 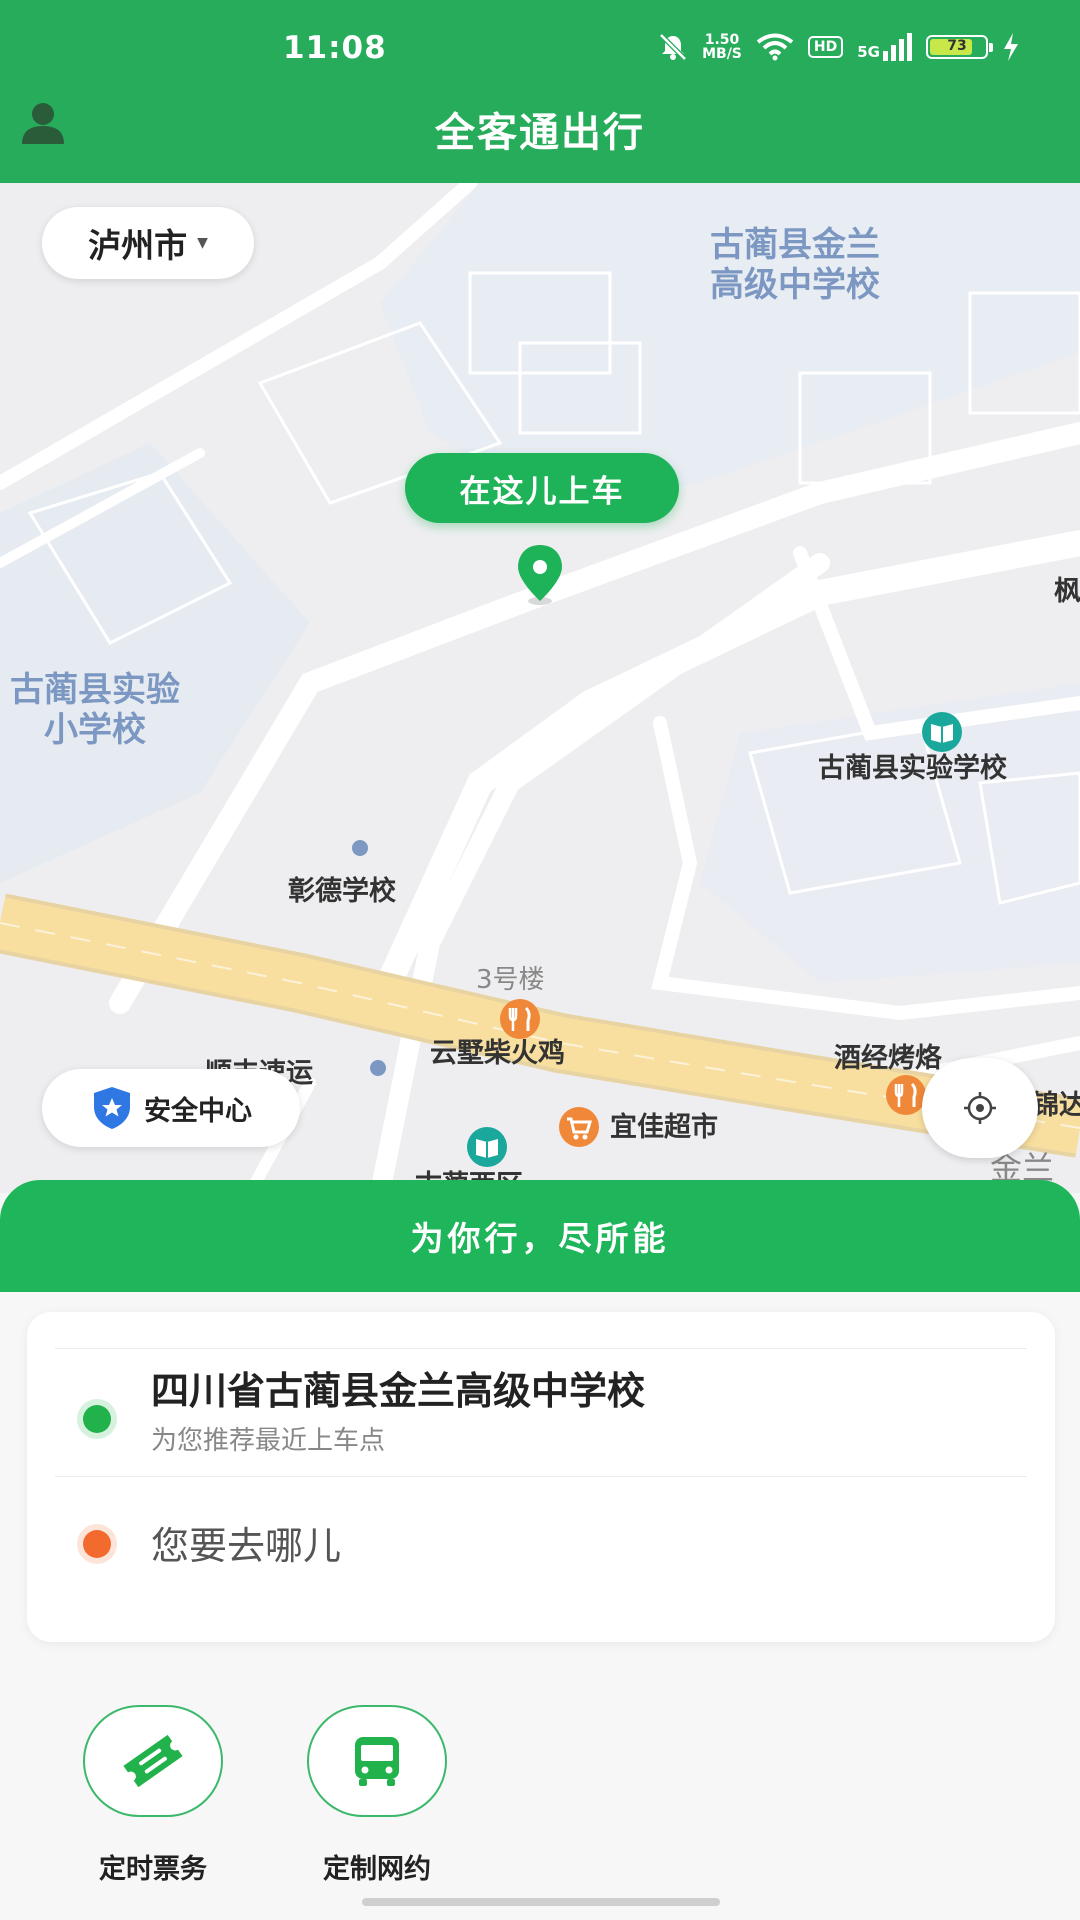 I want to click on destination-placeholder: 您要去哪儿, so click(x=246, y=1546).